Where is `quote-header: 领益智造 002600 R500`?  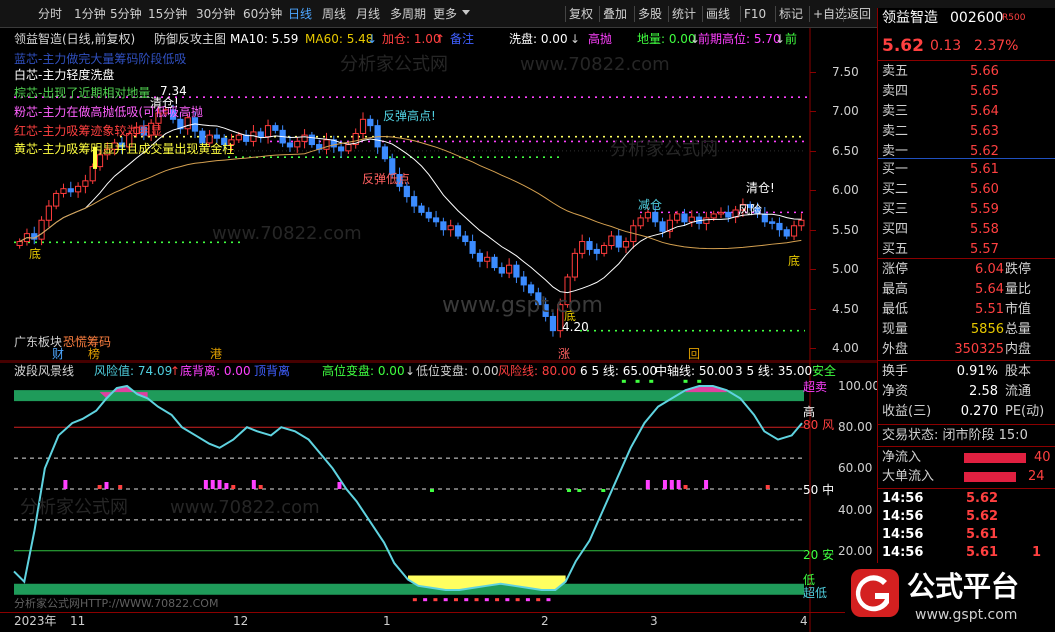 quote-header: 领益智造 002600 R500 is located at coordinates (966, 18).